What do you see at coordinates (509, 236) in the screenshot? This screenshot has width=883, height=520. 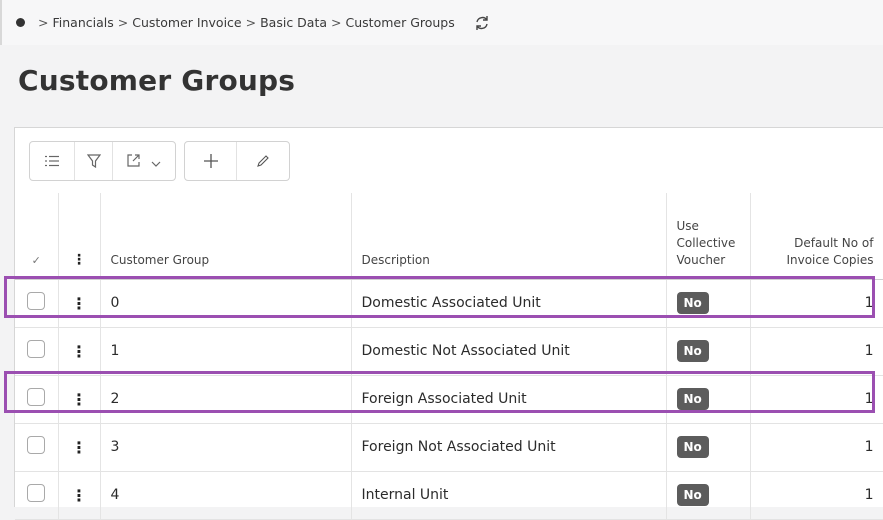 I see `header-description: Description` at bounding box center [509, 236].